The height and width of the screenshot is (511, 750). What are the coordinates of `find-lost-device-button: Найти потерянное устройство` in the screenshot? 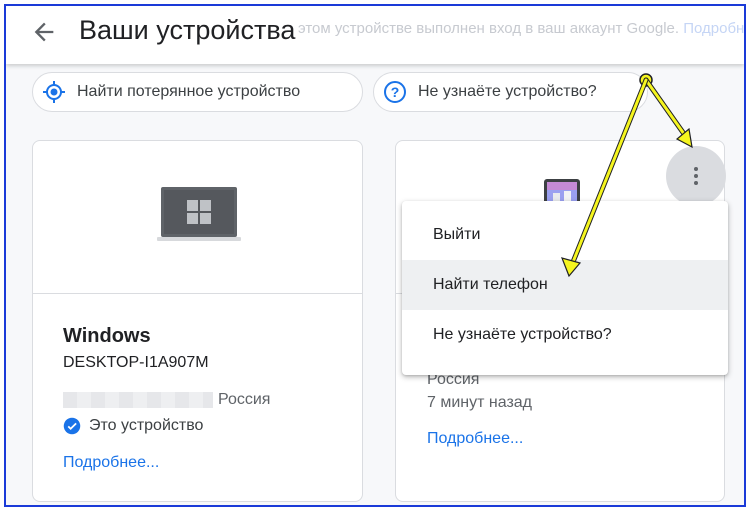 It's located at (197, 92).